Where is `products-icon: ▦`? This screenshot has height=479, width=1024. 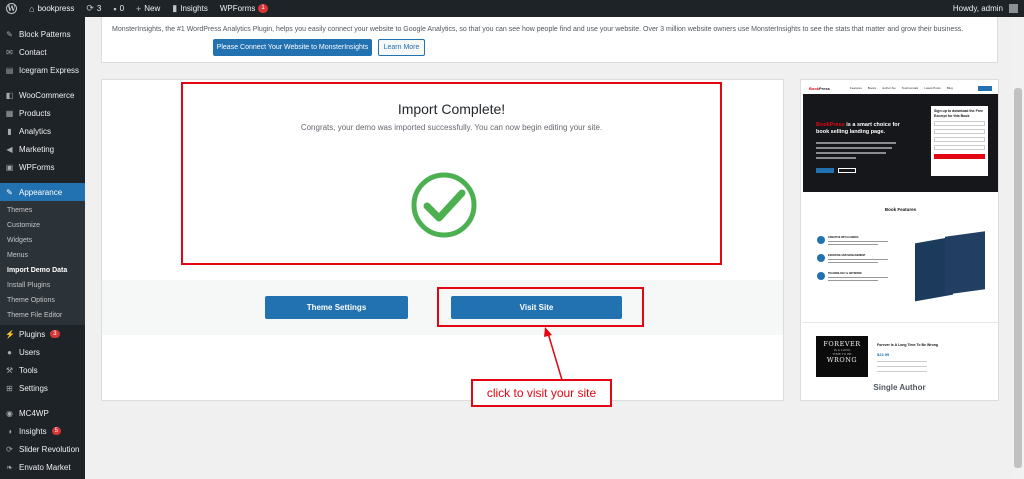
products-icon: ▦ is located at coordinates (9, 113).